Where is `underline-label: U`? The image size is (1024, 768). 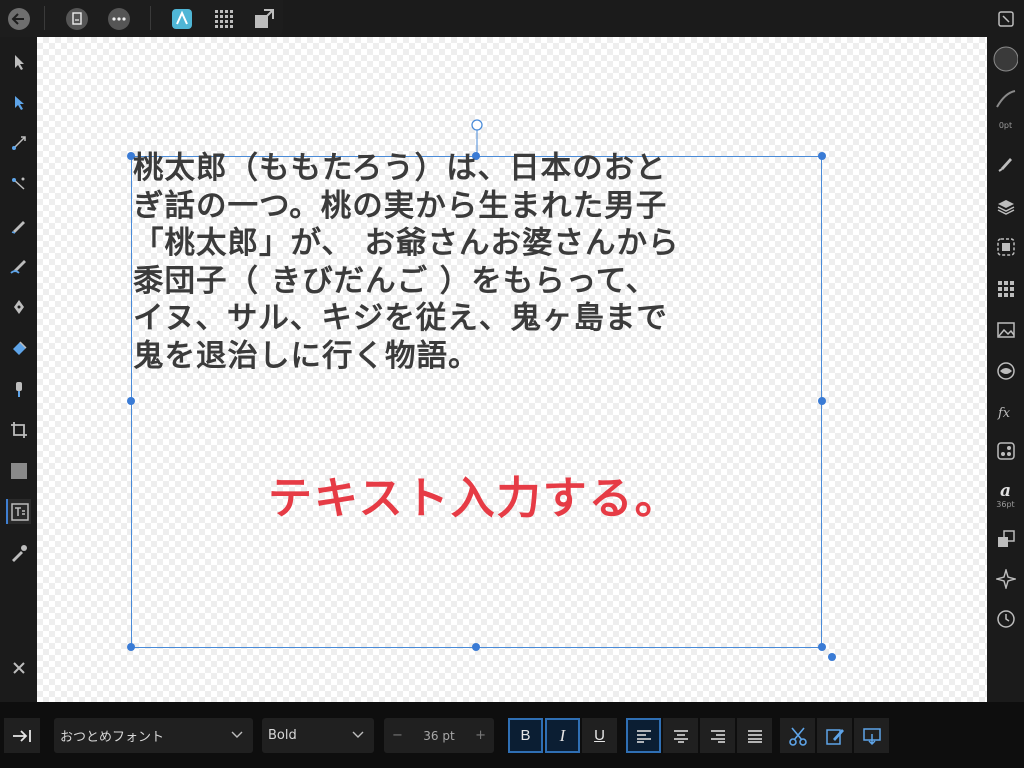 underline-label: U is located at coordinates (599, 735).